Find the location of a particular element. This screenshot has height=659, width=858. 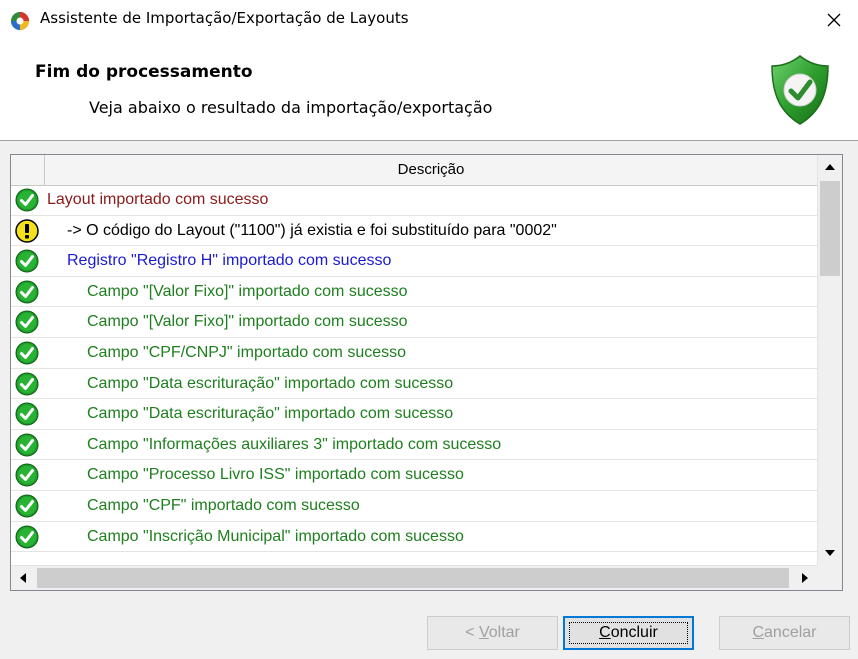

table-row: Campo "CPF/CNPJ" importado com sucesso is located at coordinates (414, 353).